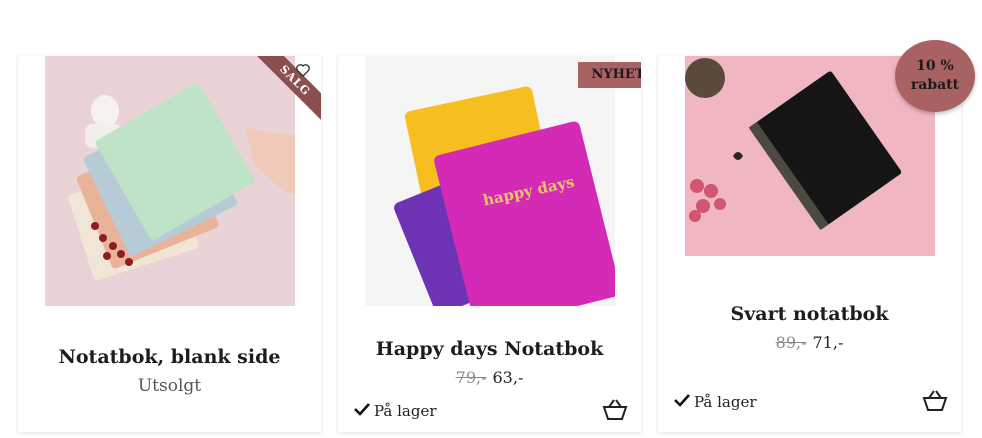 The image size is (982, 438). What do you see at coordinates (809, 342) in the screenshot?
I see `price: 89,- 71,-` at bounding box center [809, 342].